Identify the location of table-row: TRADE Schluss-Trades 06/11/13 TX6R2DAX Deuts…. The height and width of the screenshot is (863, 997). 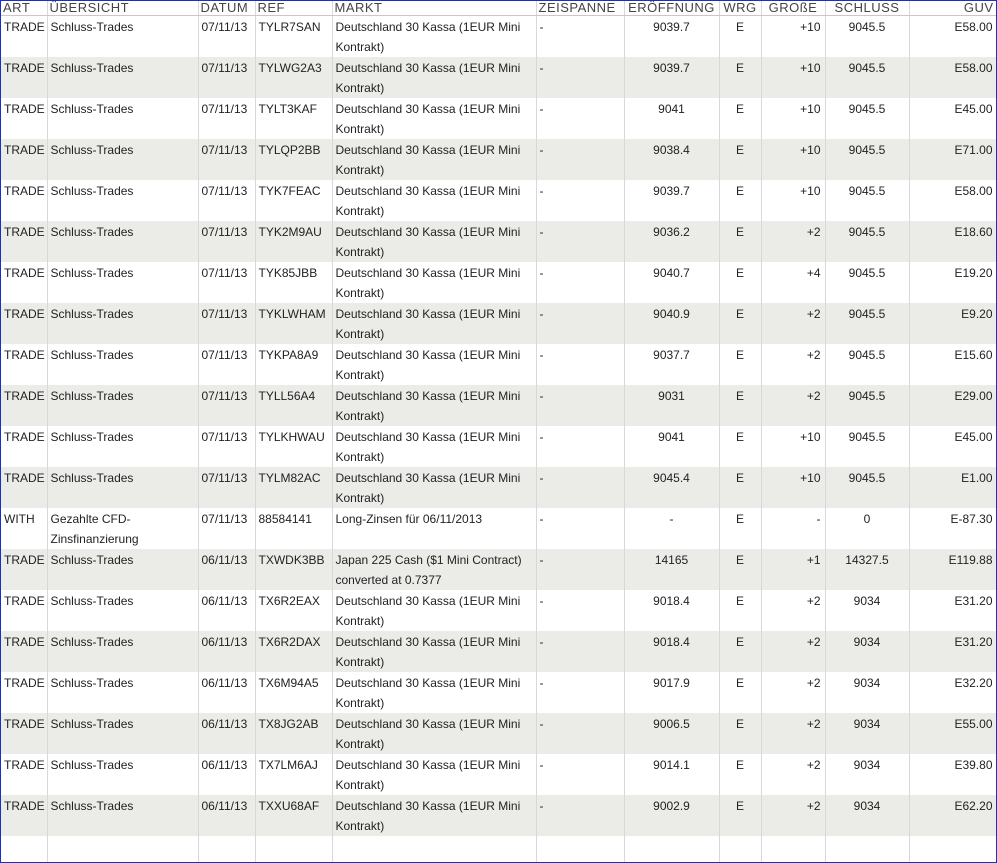
(498, 651).